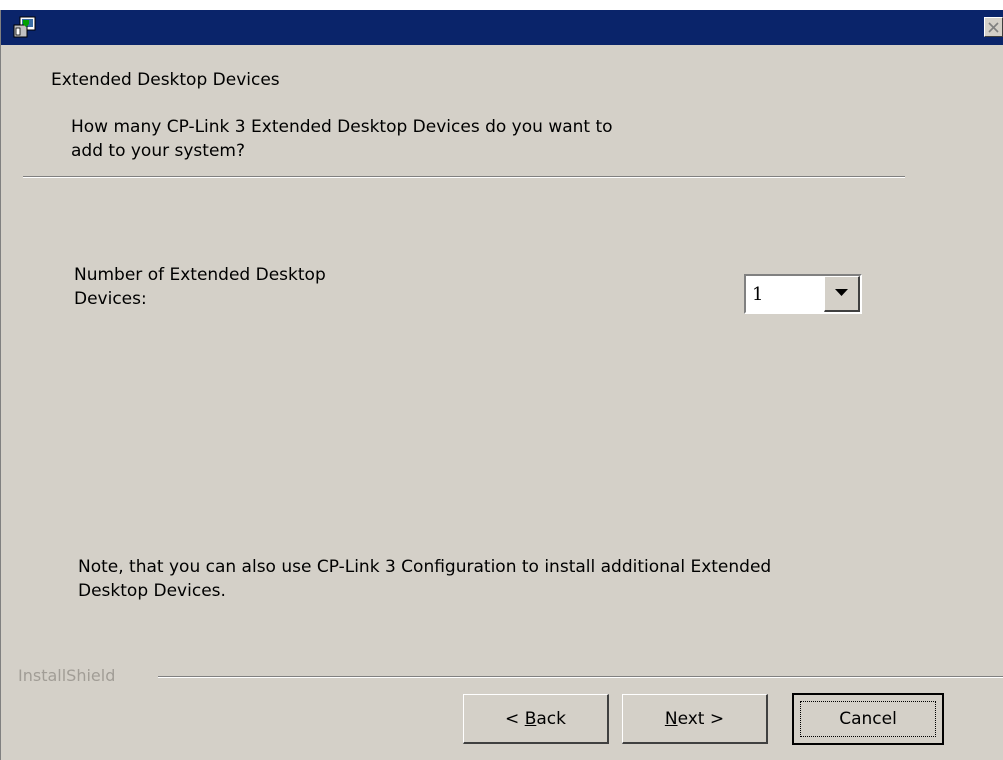  What do you see at coordinates (165, 80) in the screenshot?
I see `page-title: Extended Desktop Devices` at bounding box center [165, 80].